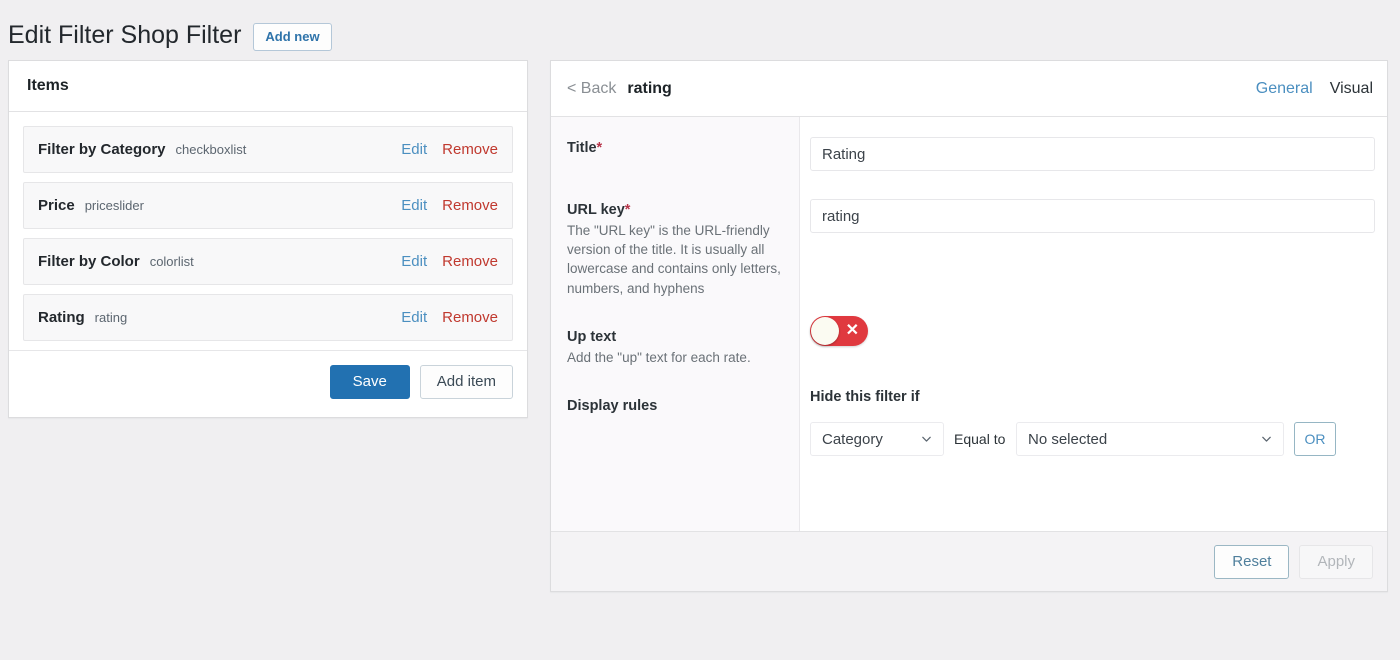 This screenshot has height=660, width=1400. Describe the element at coordinates (592, 336) in the screenshot. I see `up-text-label: Up text` at that location.